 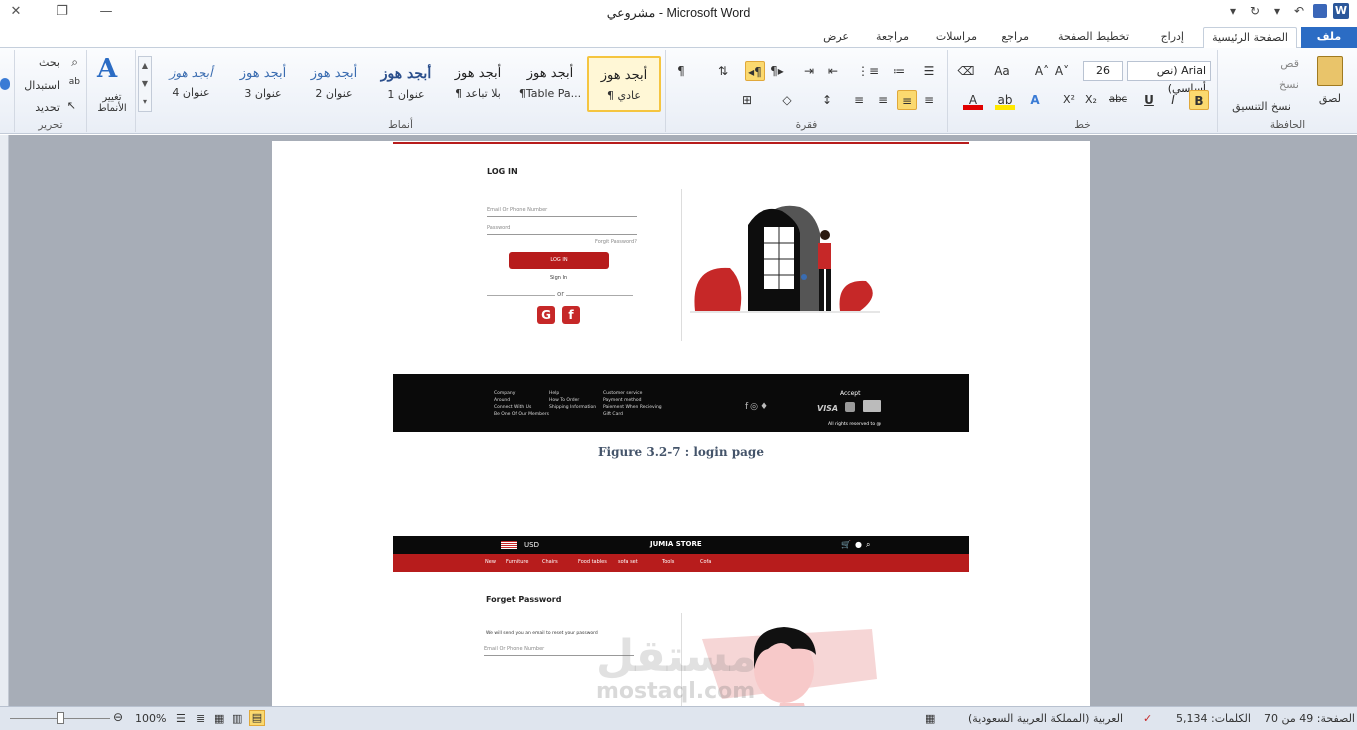 What do you see at coordinates (47, 107) in the screenshot?
I see `select-button: تحديد` at bounding box center [47, 107].